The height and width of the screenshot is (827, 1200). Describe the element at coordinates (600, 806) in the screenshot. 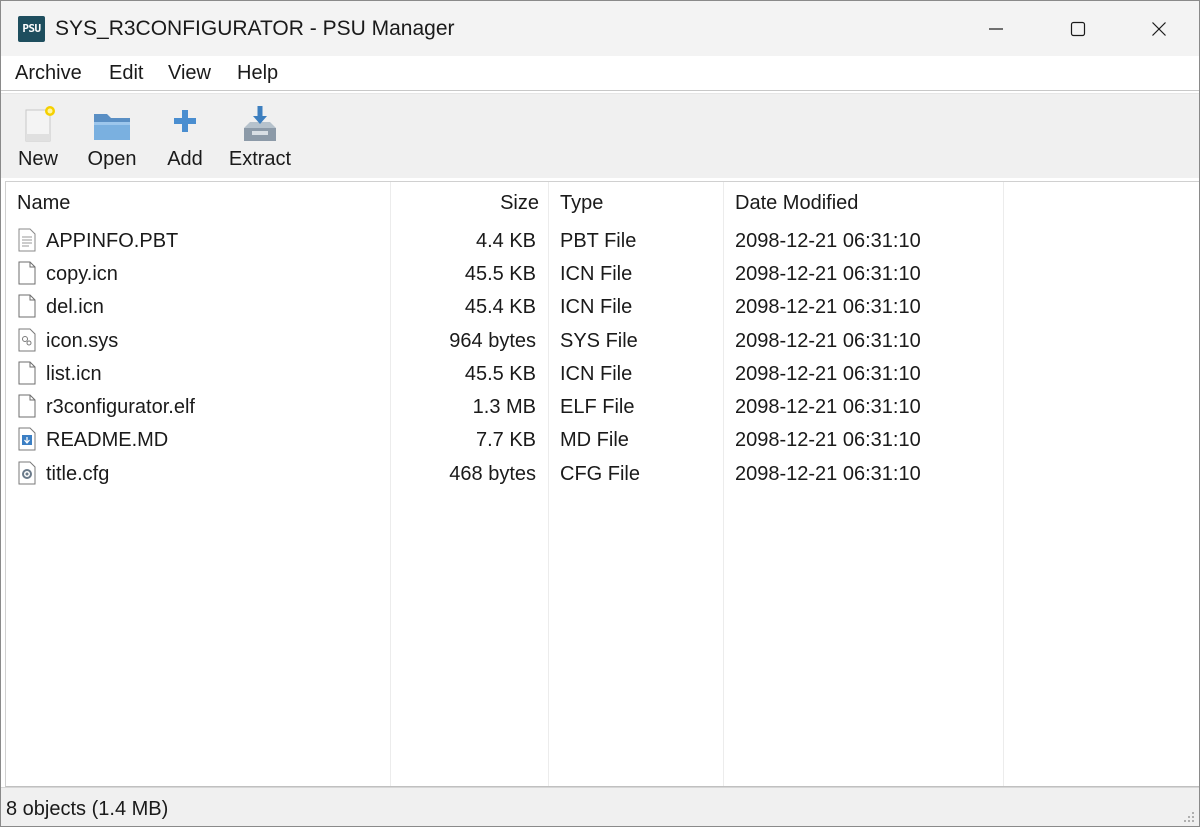

I see `status-bar: 8 objects (1.4 MB)` at that location.